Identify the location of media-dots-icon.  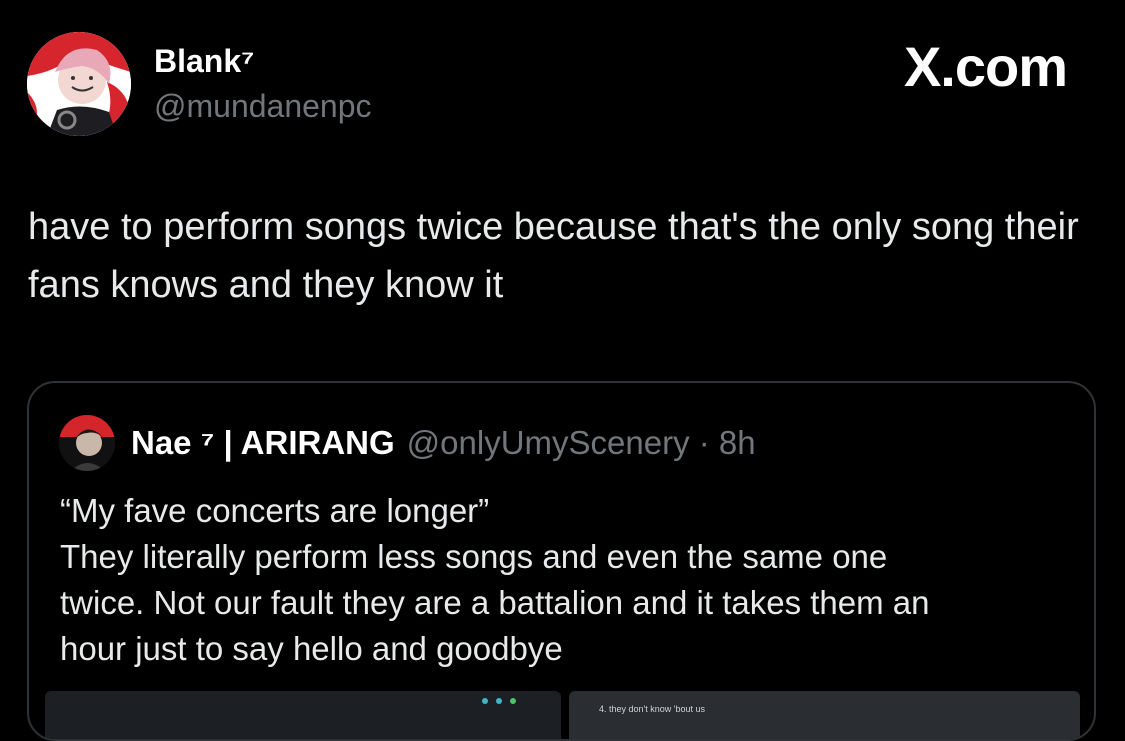
(499, 701).